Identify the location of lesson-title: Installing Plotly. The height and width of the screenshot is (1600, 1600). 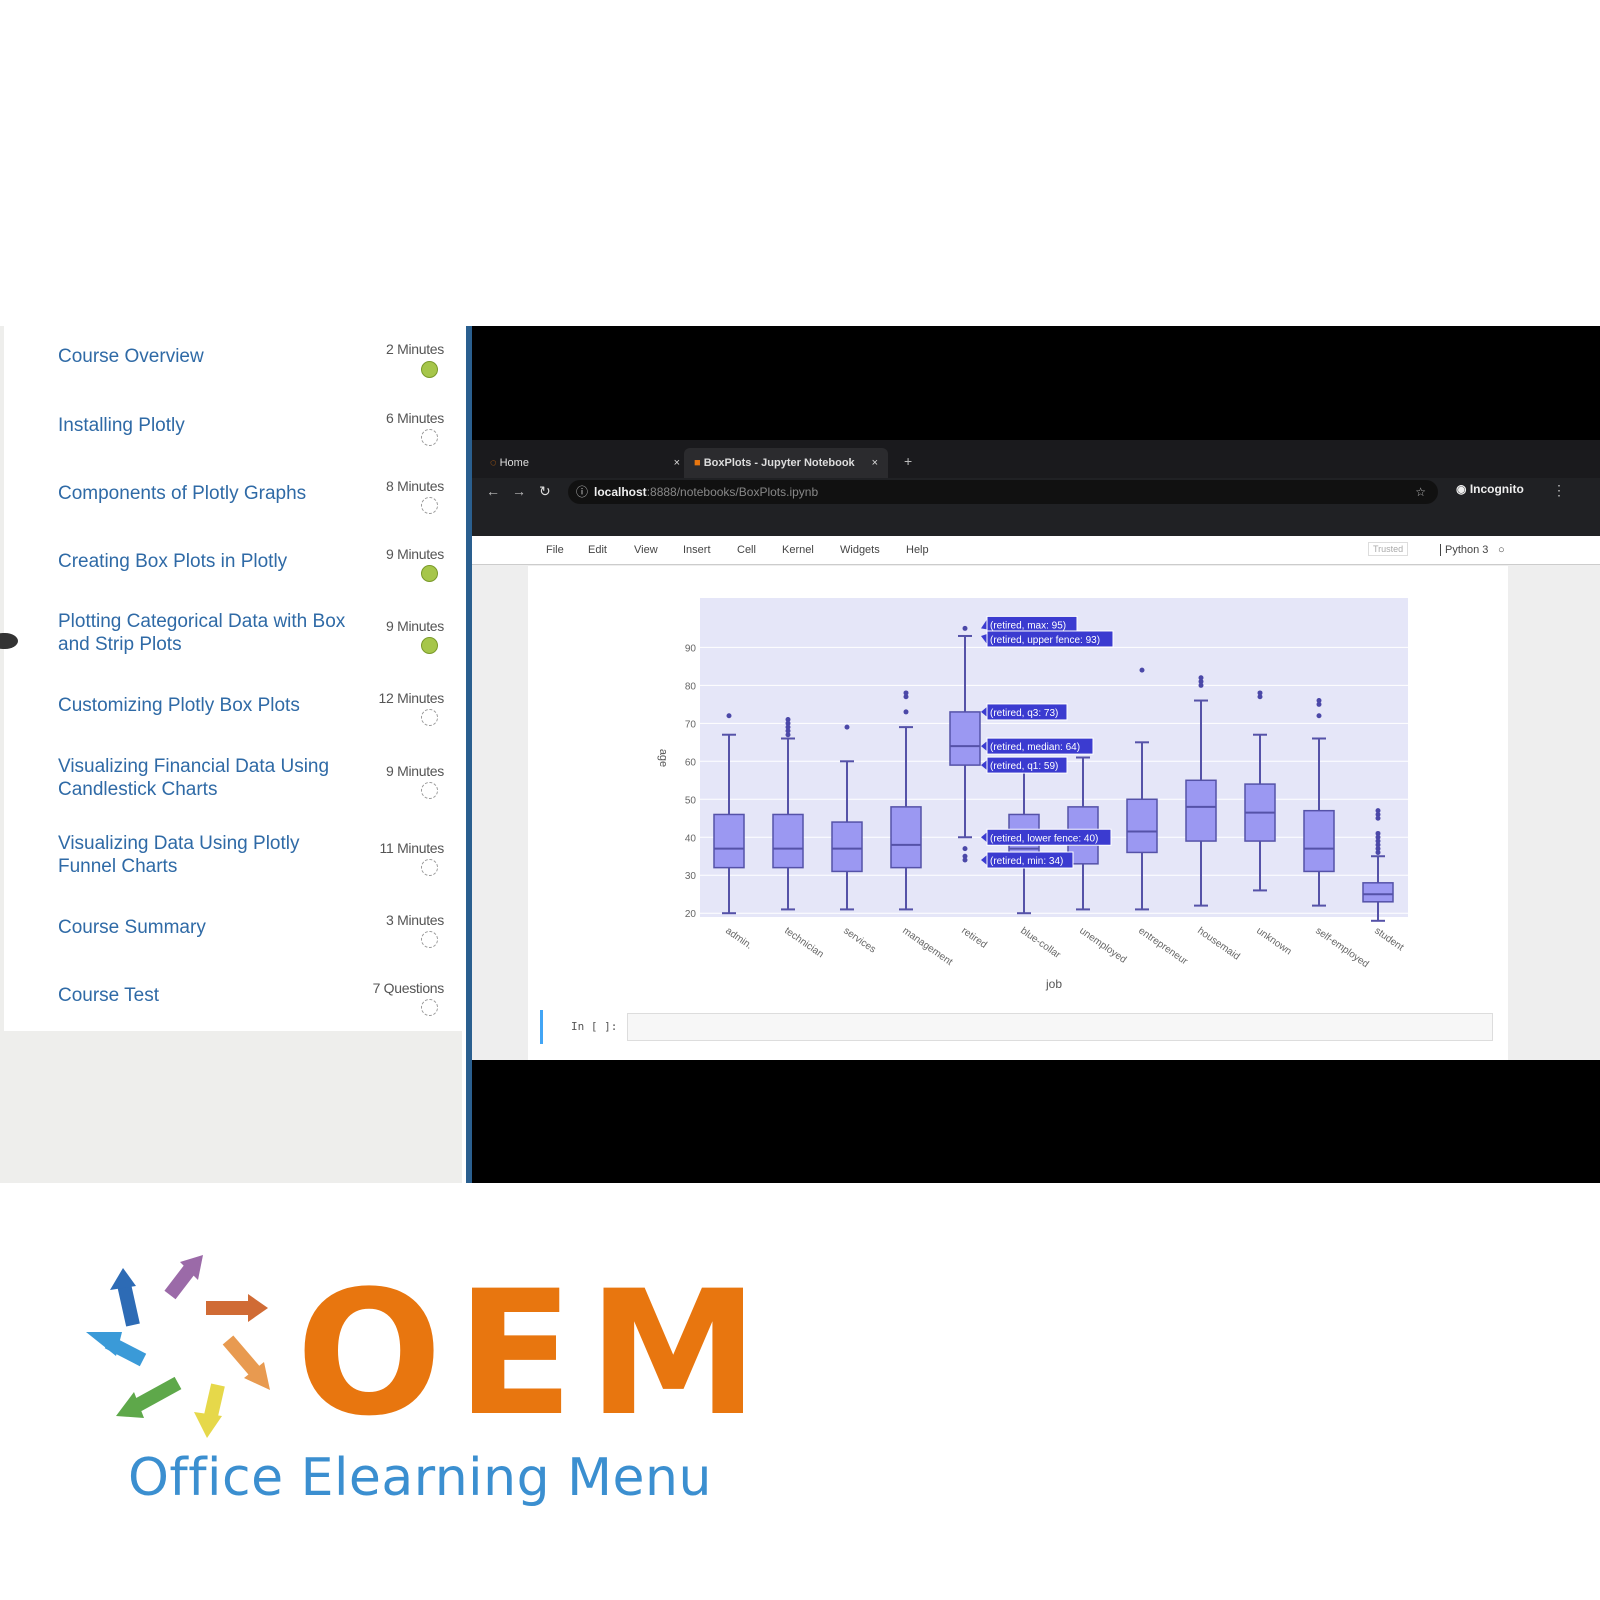
(203, 425).